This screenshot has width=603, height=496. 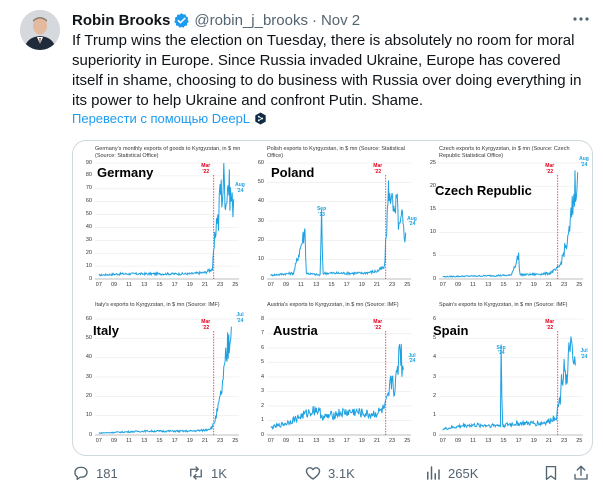 I want to click on reply-icon, so click(x=81, y=473).